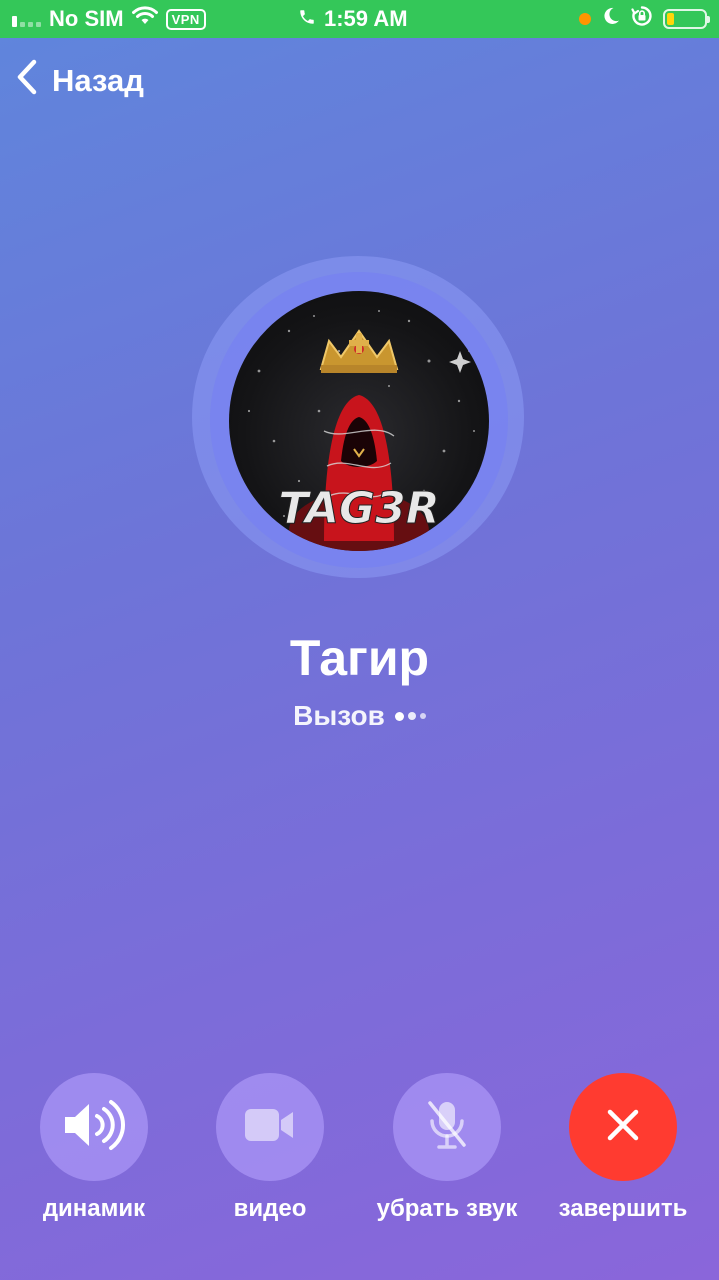  Describe the element at coordinates (359, 421) in the screenshot. I see `contact-avatar: TAG3R` at that location.